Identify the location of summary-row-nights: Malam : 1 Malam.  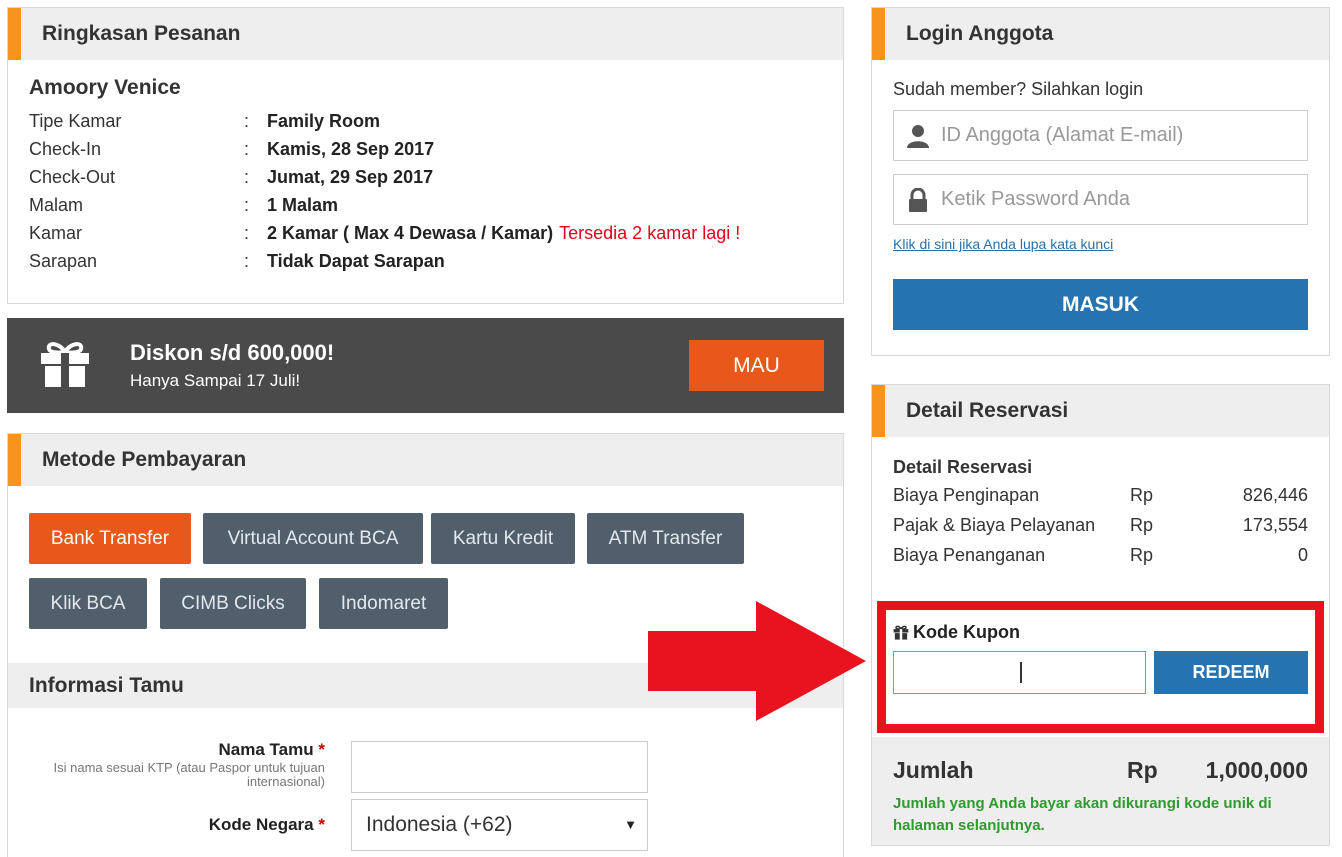
(183, 207).